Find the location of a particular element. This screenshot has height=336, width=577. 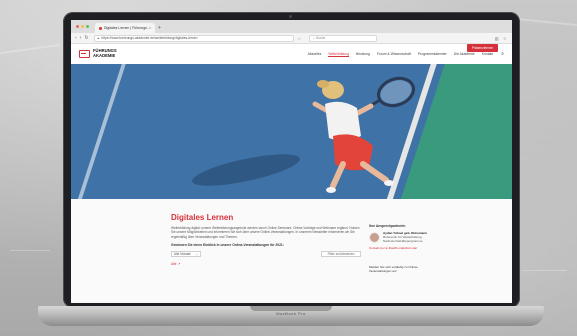

browser-tab-bar: Digitales Lernen | Führungs... × + is located at coordinates (291, 26).